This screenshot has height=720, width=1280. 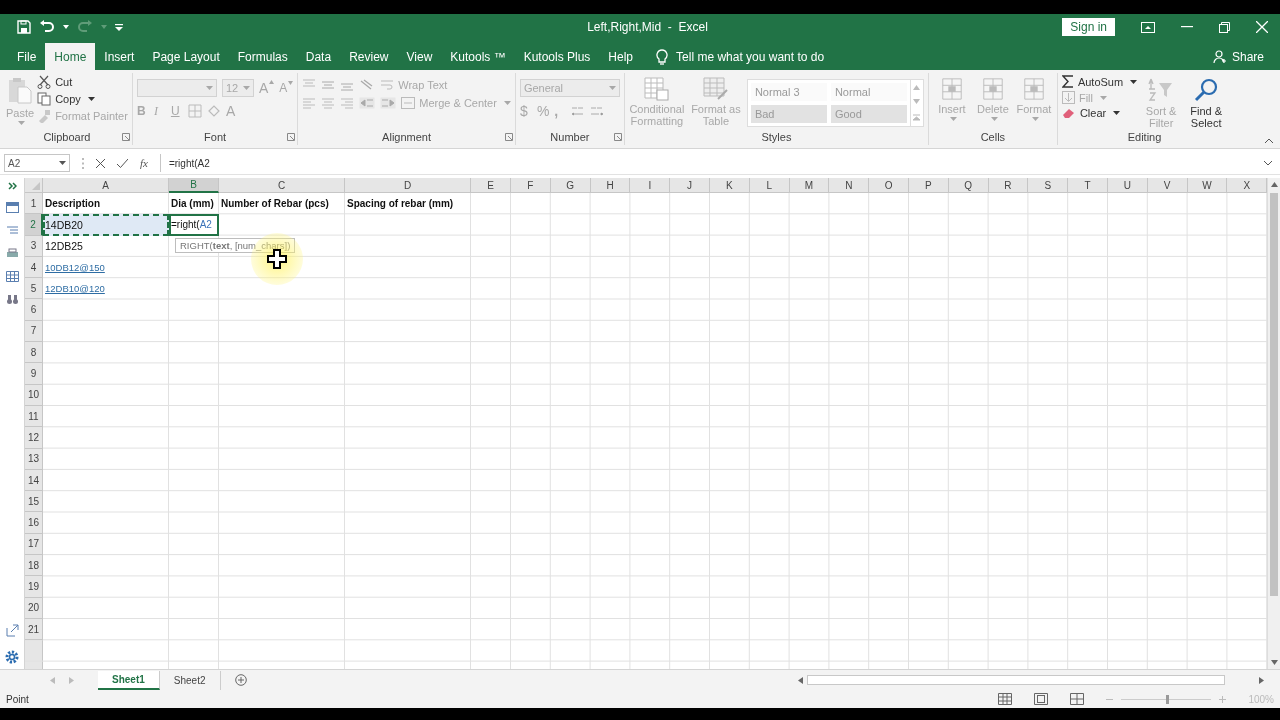 What do you see at coordinates (85, 27) in the screenshot?
I see `redo-icon` at bounding box center [85, 27].